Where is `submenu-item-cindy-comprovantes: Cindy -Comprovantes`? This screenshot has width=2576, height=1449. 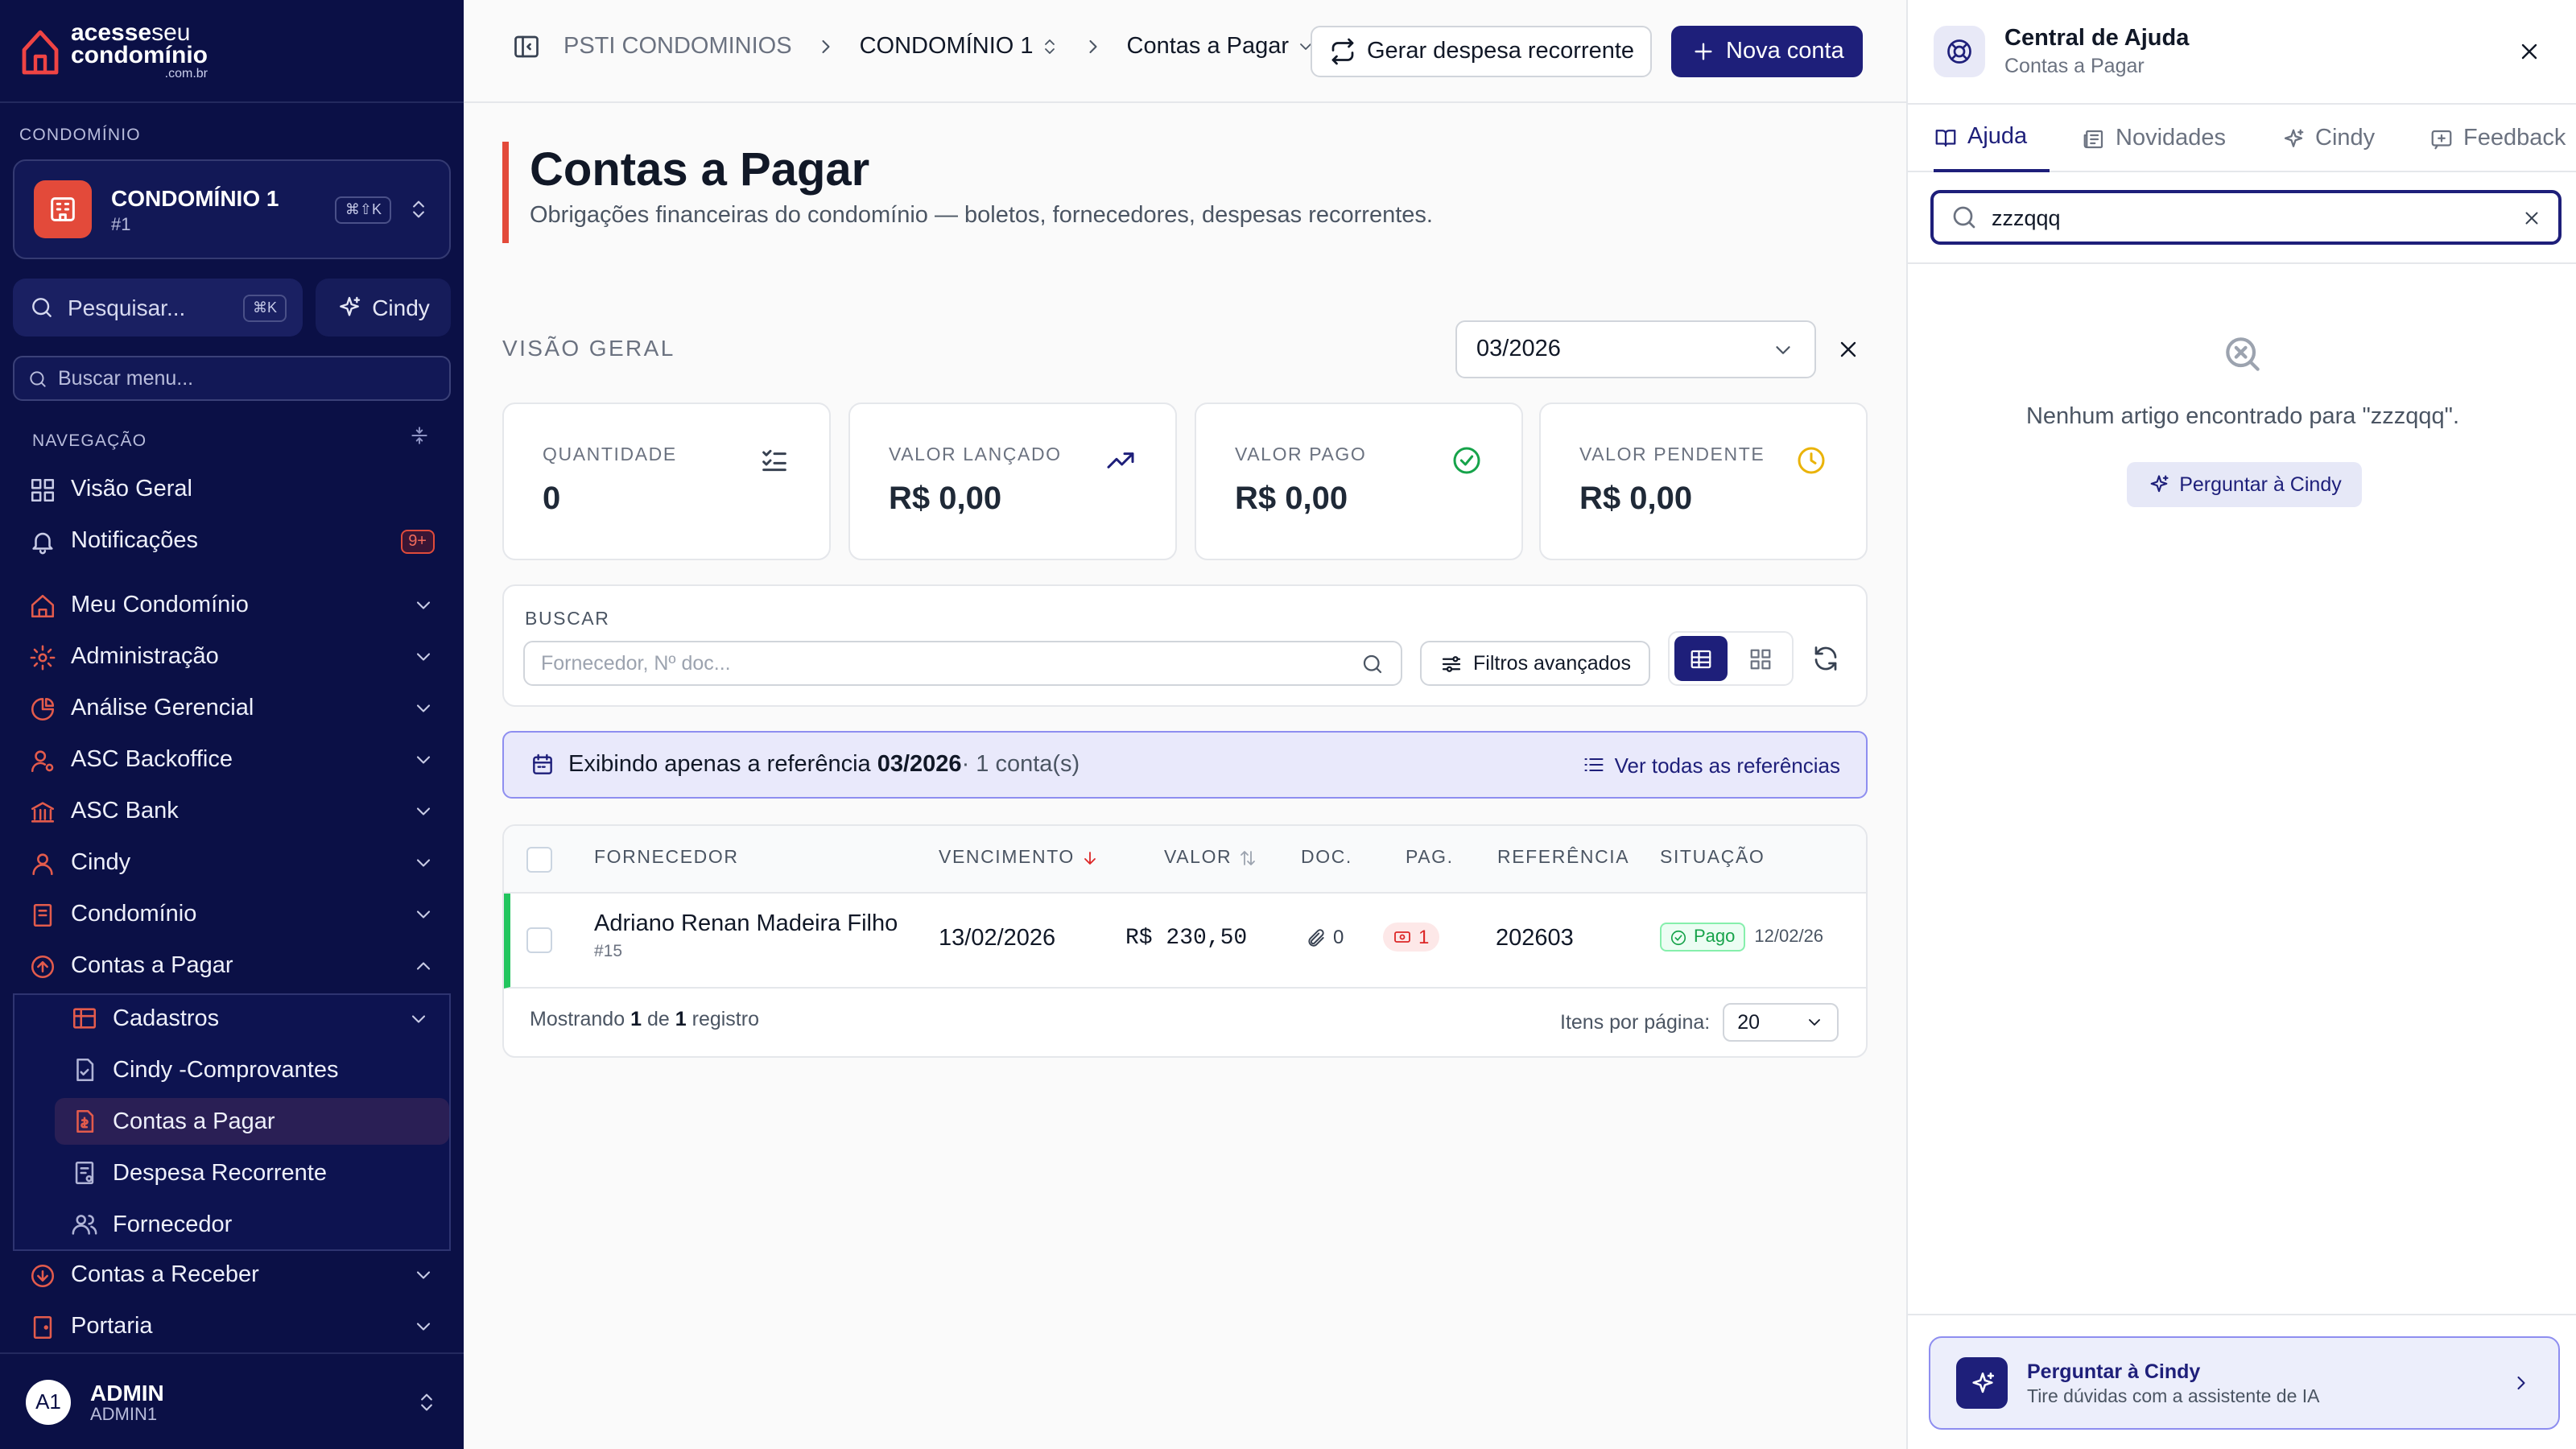
submenu-item-cindy-comprovantes: Cindy -Comprovantes is located at coordinates (252, 1069).